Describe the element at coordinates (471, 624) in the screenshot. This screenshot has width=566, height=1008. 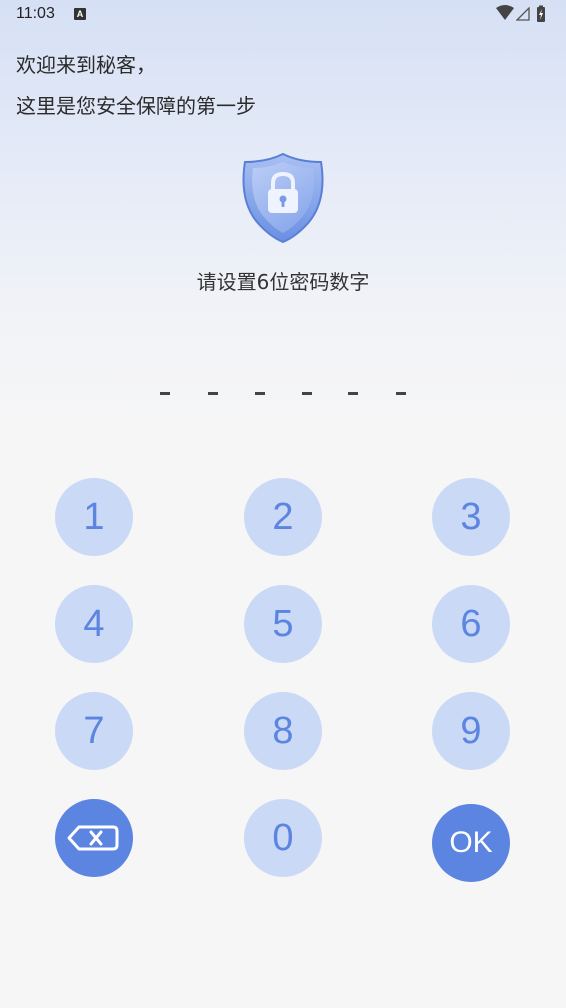
I see `key-6: 6` at that location.